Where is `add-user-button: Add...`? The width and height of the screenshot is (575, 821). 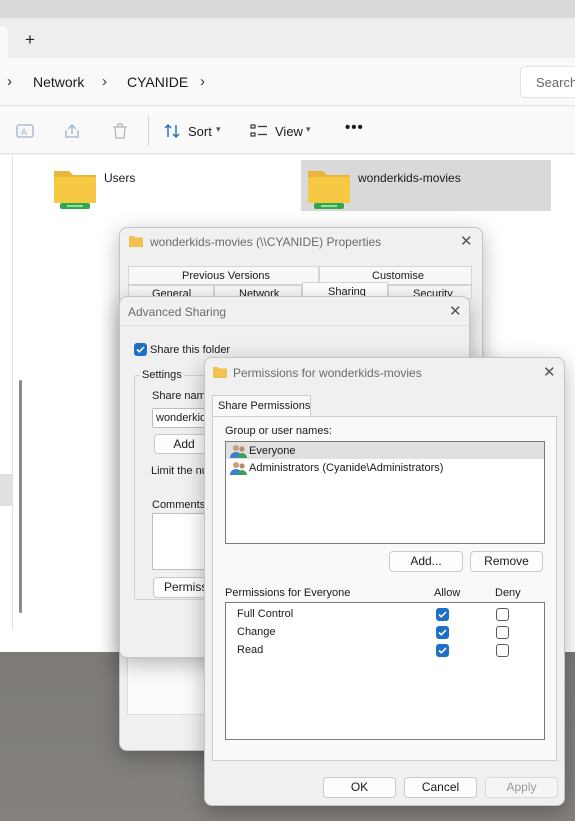
add-user-button: Add... is located at coordinates (426, 561).